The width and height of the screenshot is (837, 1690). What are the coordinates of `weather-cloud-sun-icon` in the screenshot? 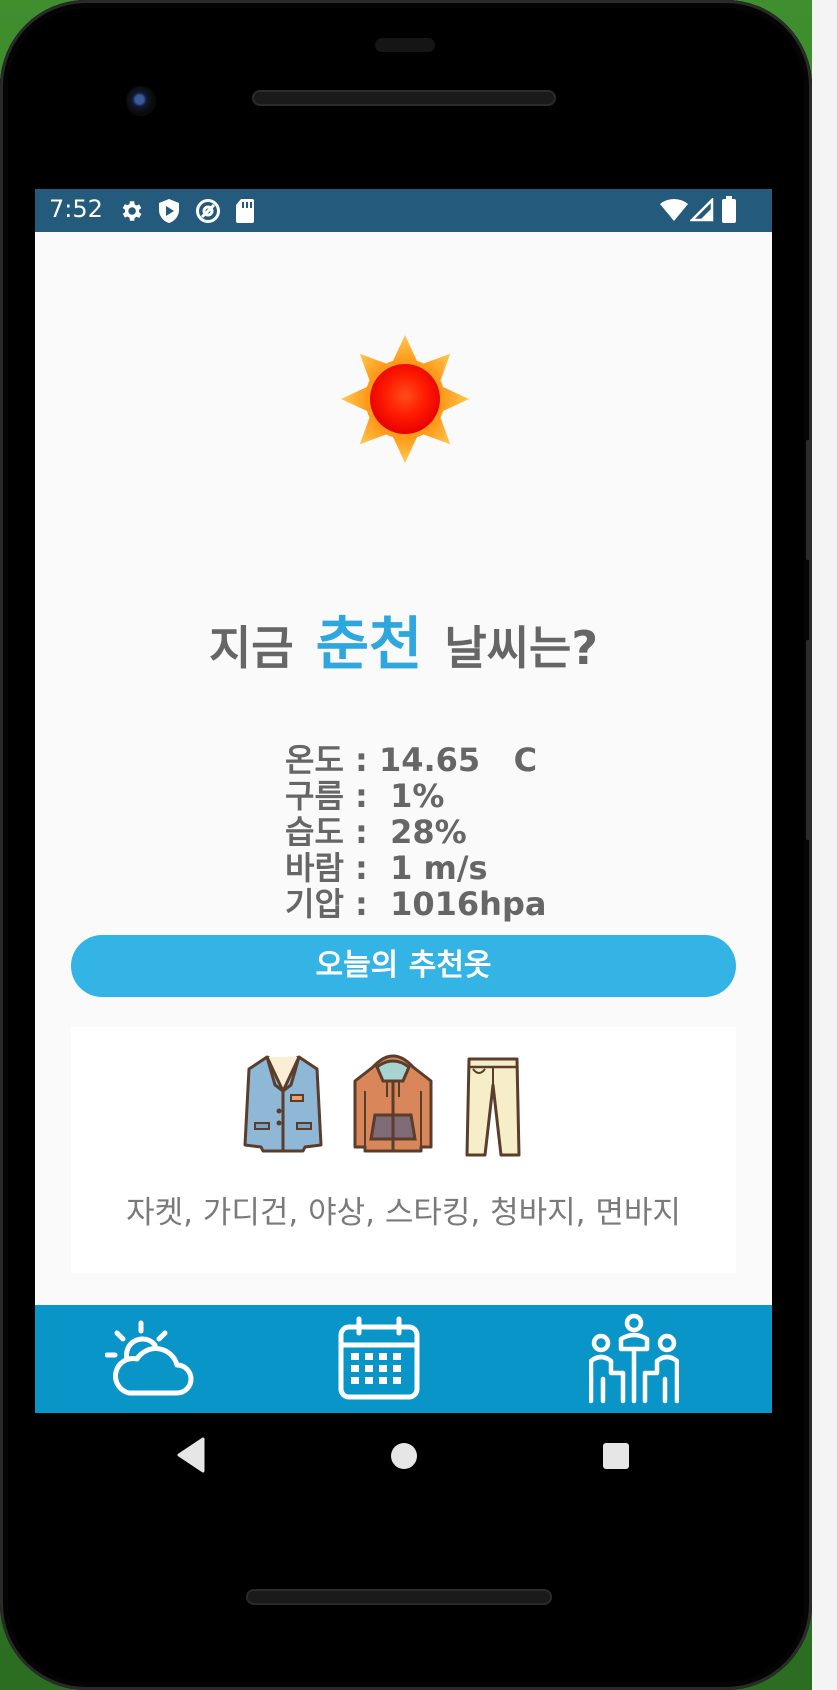 It's located at (149, 1358).